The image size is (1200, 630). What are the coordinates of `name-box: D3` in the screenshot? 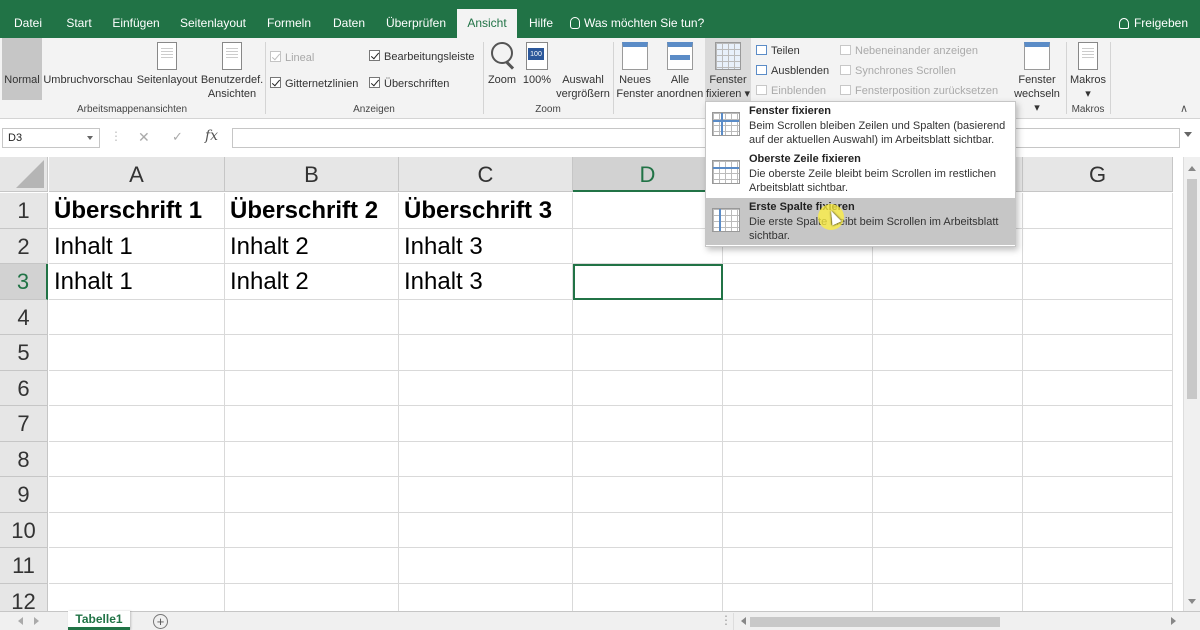 It's located at (51, 138).